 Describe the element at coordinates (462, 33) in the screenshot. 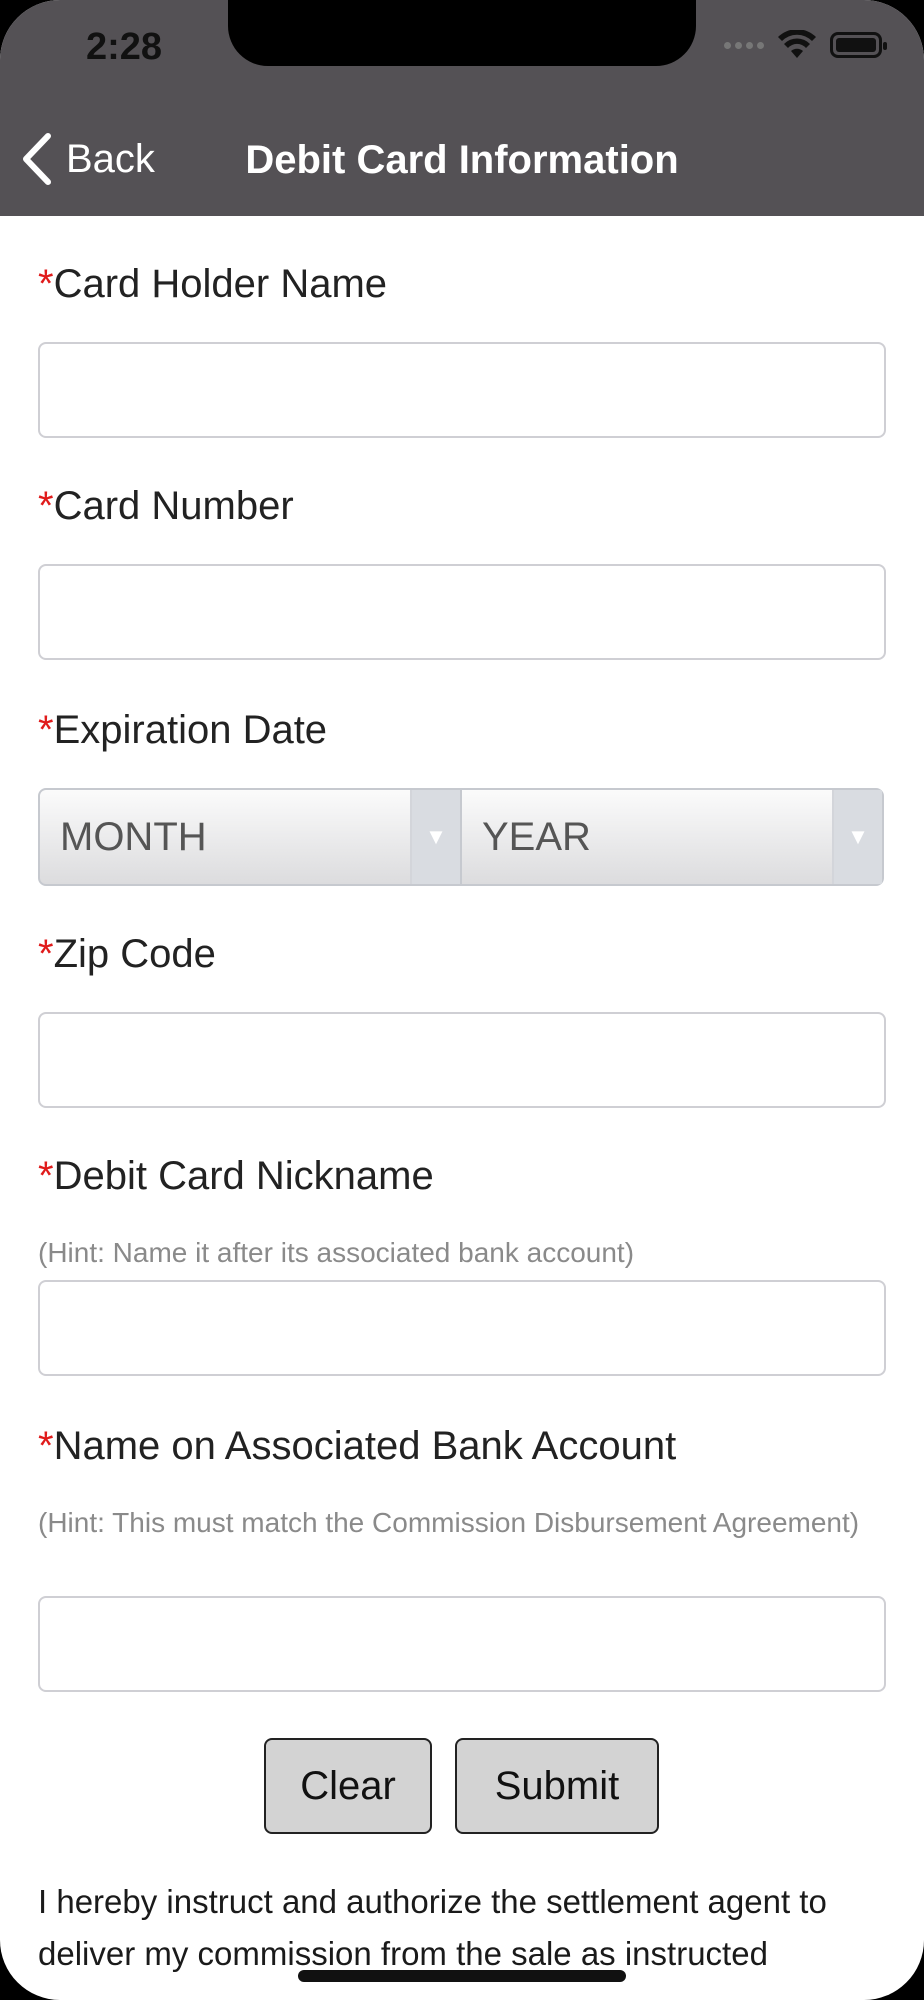

I see `device-notch` at that location.